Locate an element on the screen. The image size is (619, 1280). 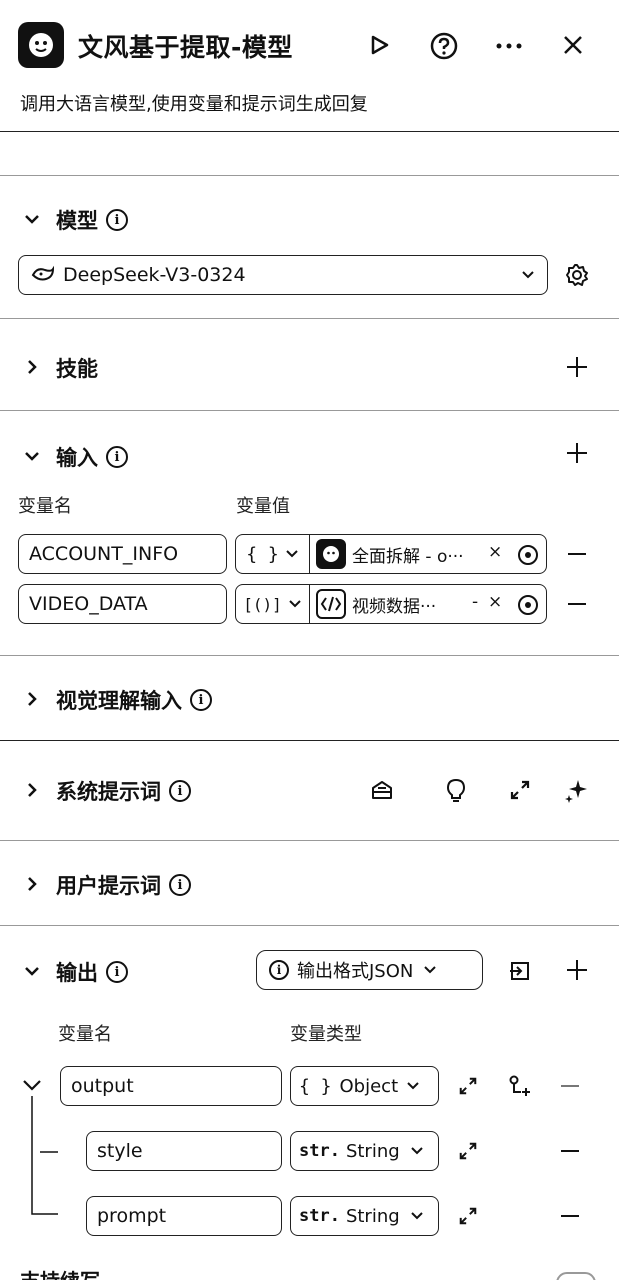
model-section-header: 模型 i is located at coordinates (92, 220).